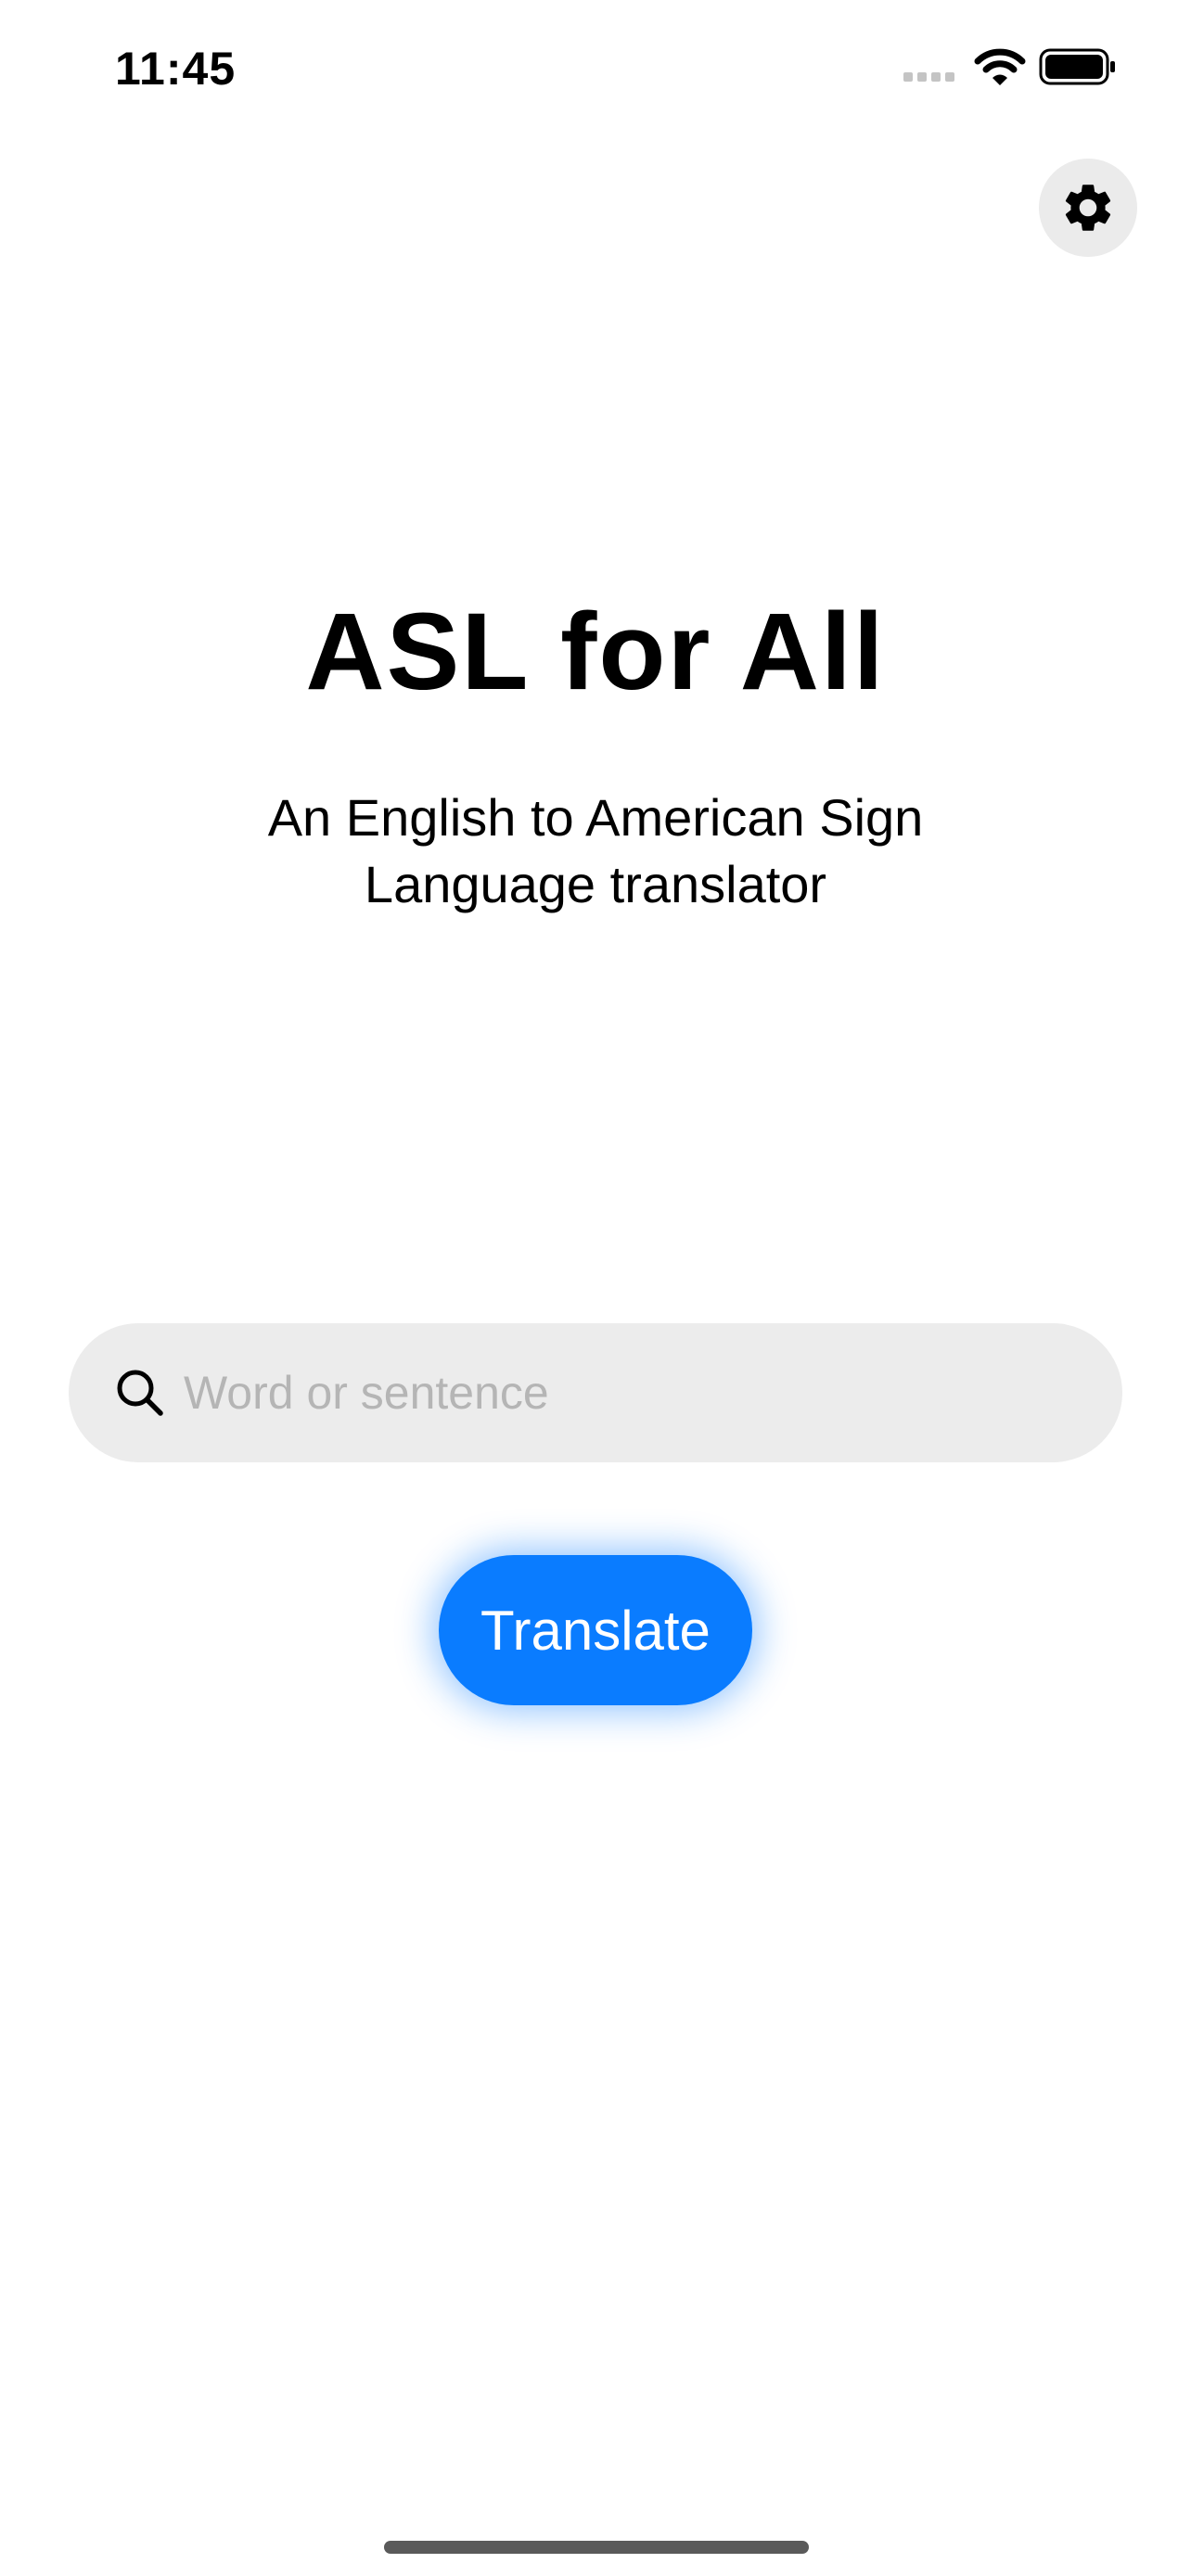 This screenshot has width=1191, height=2576. What do you see at coordinates (595, 652) in the screenshot?
I see `app-title: ASL for All` at bounding box center [595, 652].